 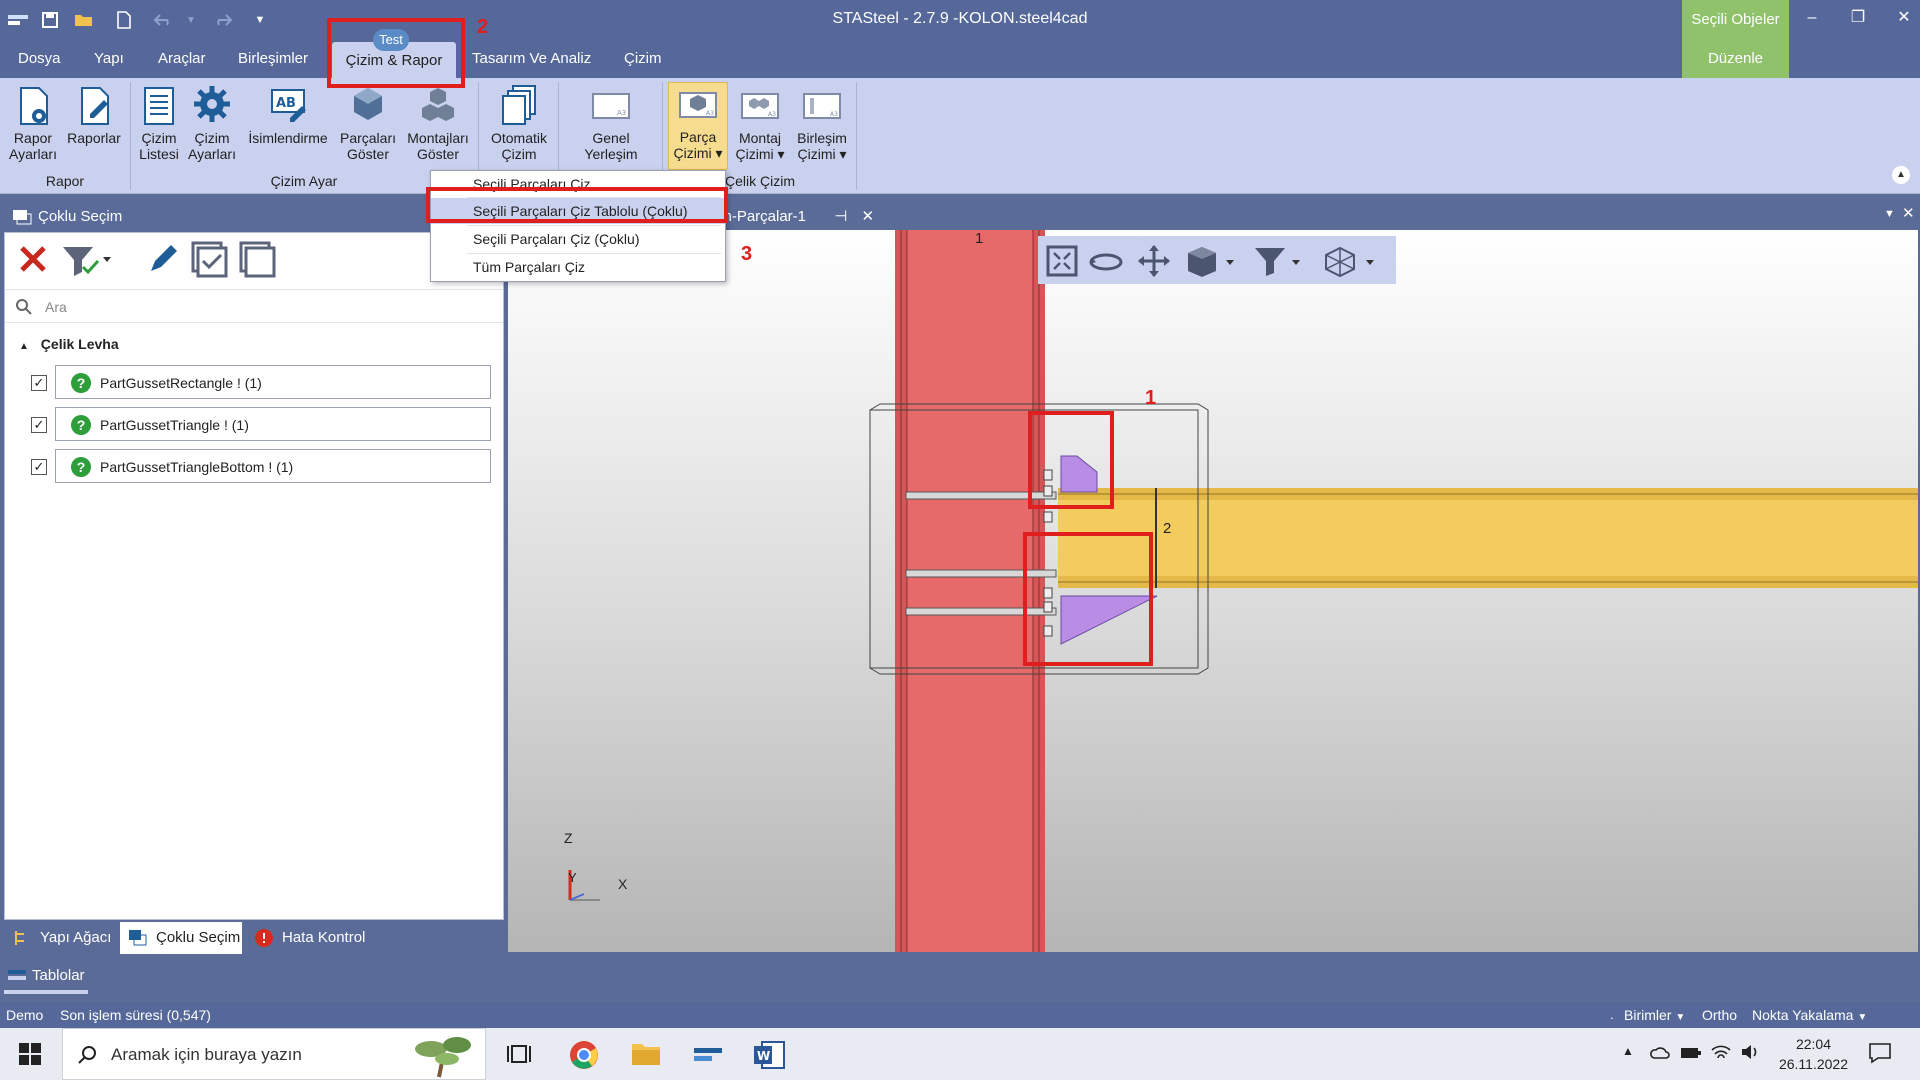 I want to click on collapse-ribbon-button: ▲, so click(x=1901, y=175).